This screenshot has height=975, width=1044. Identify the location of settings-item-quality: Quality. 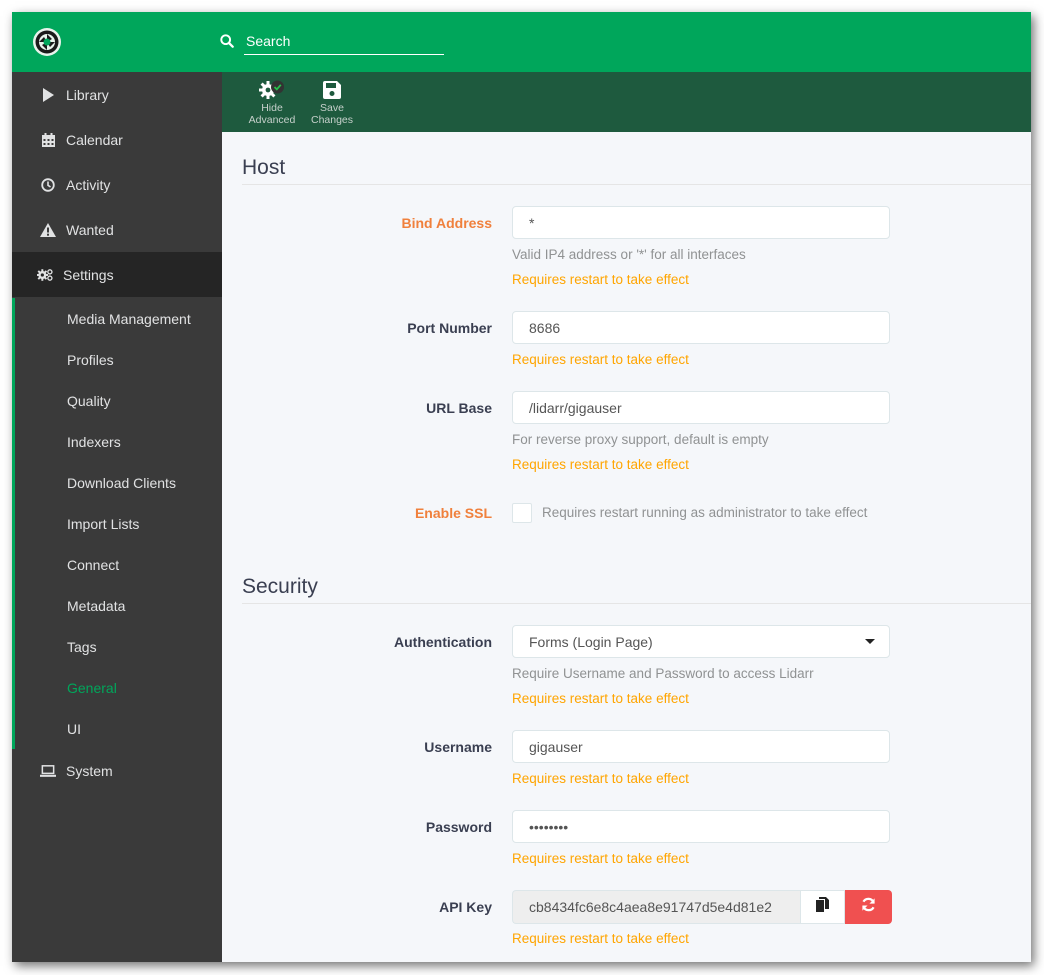
(142, 400).